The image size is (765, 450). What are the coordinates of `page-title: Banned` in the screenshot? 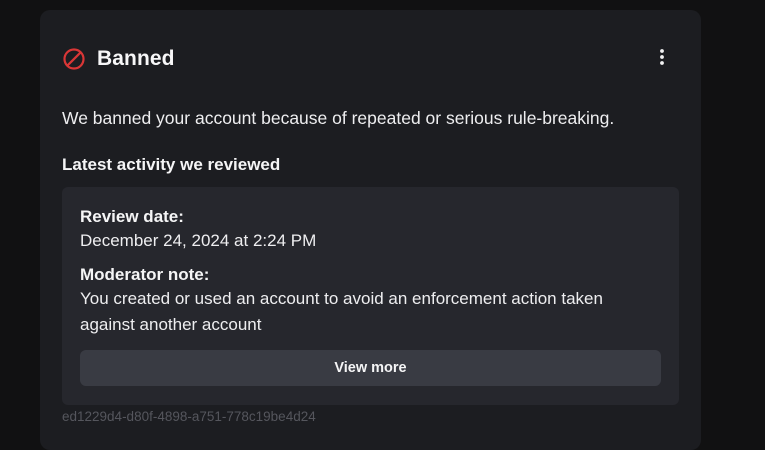 It's located at (136, 58).